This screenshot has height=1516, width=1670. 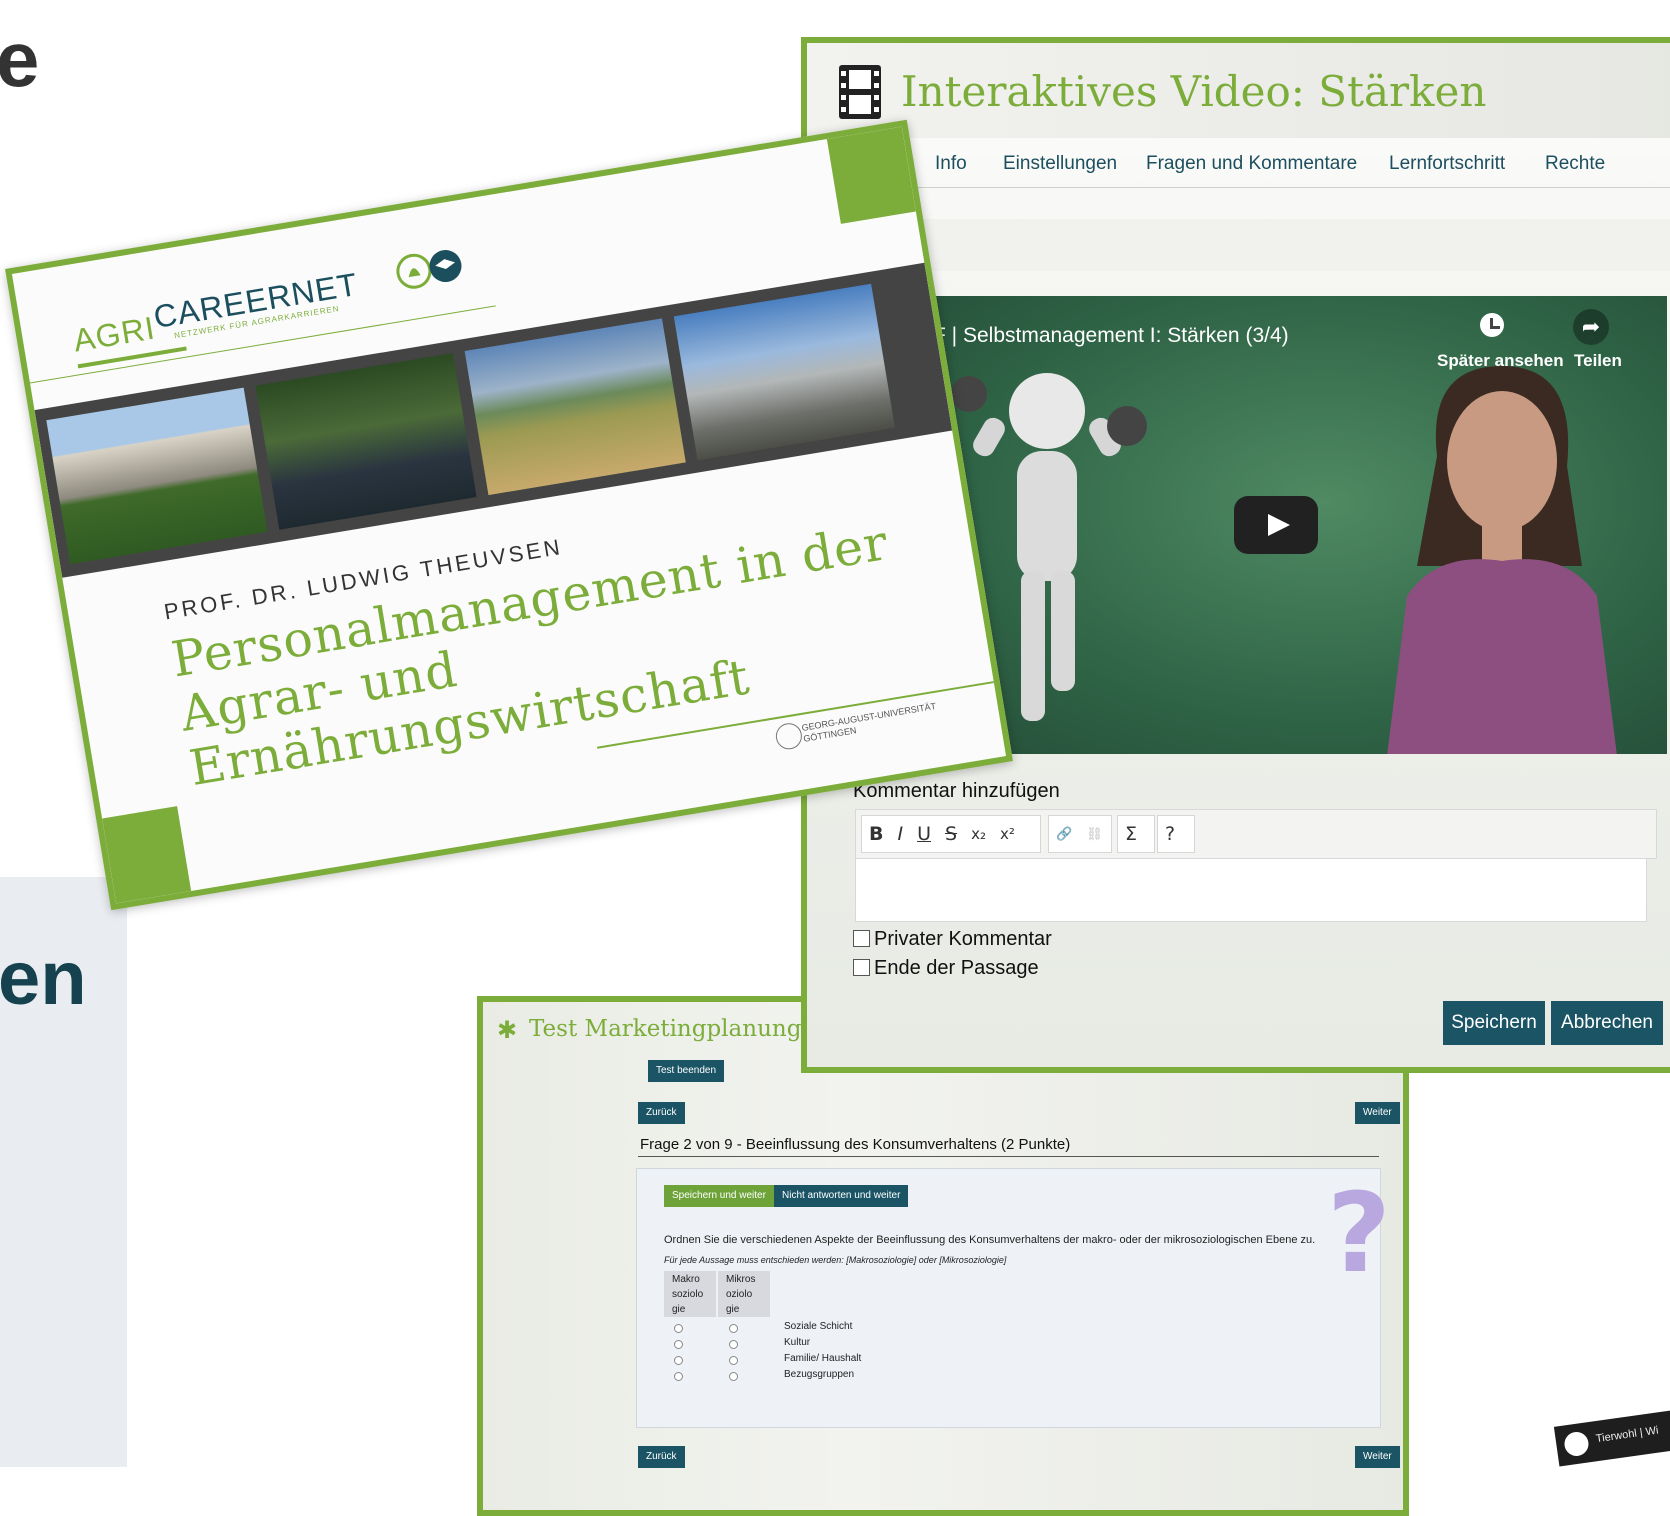 I want to click on university-name: GEORG-AUGUST-UNIVERSITÄT GÖTTINGEN, so click(x=870, y=723).